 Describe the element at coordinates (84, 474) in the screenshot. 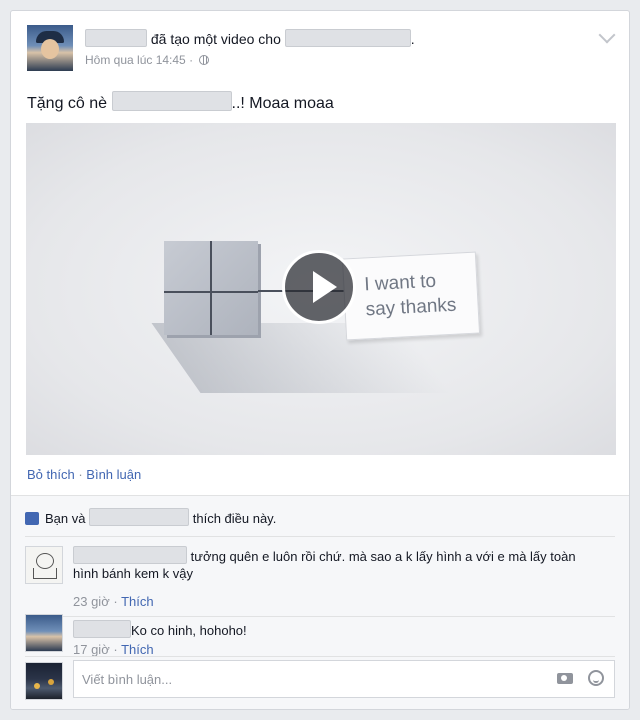

I see `post-actions: Bỏ thích · Bình luận` at that location.